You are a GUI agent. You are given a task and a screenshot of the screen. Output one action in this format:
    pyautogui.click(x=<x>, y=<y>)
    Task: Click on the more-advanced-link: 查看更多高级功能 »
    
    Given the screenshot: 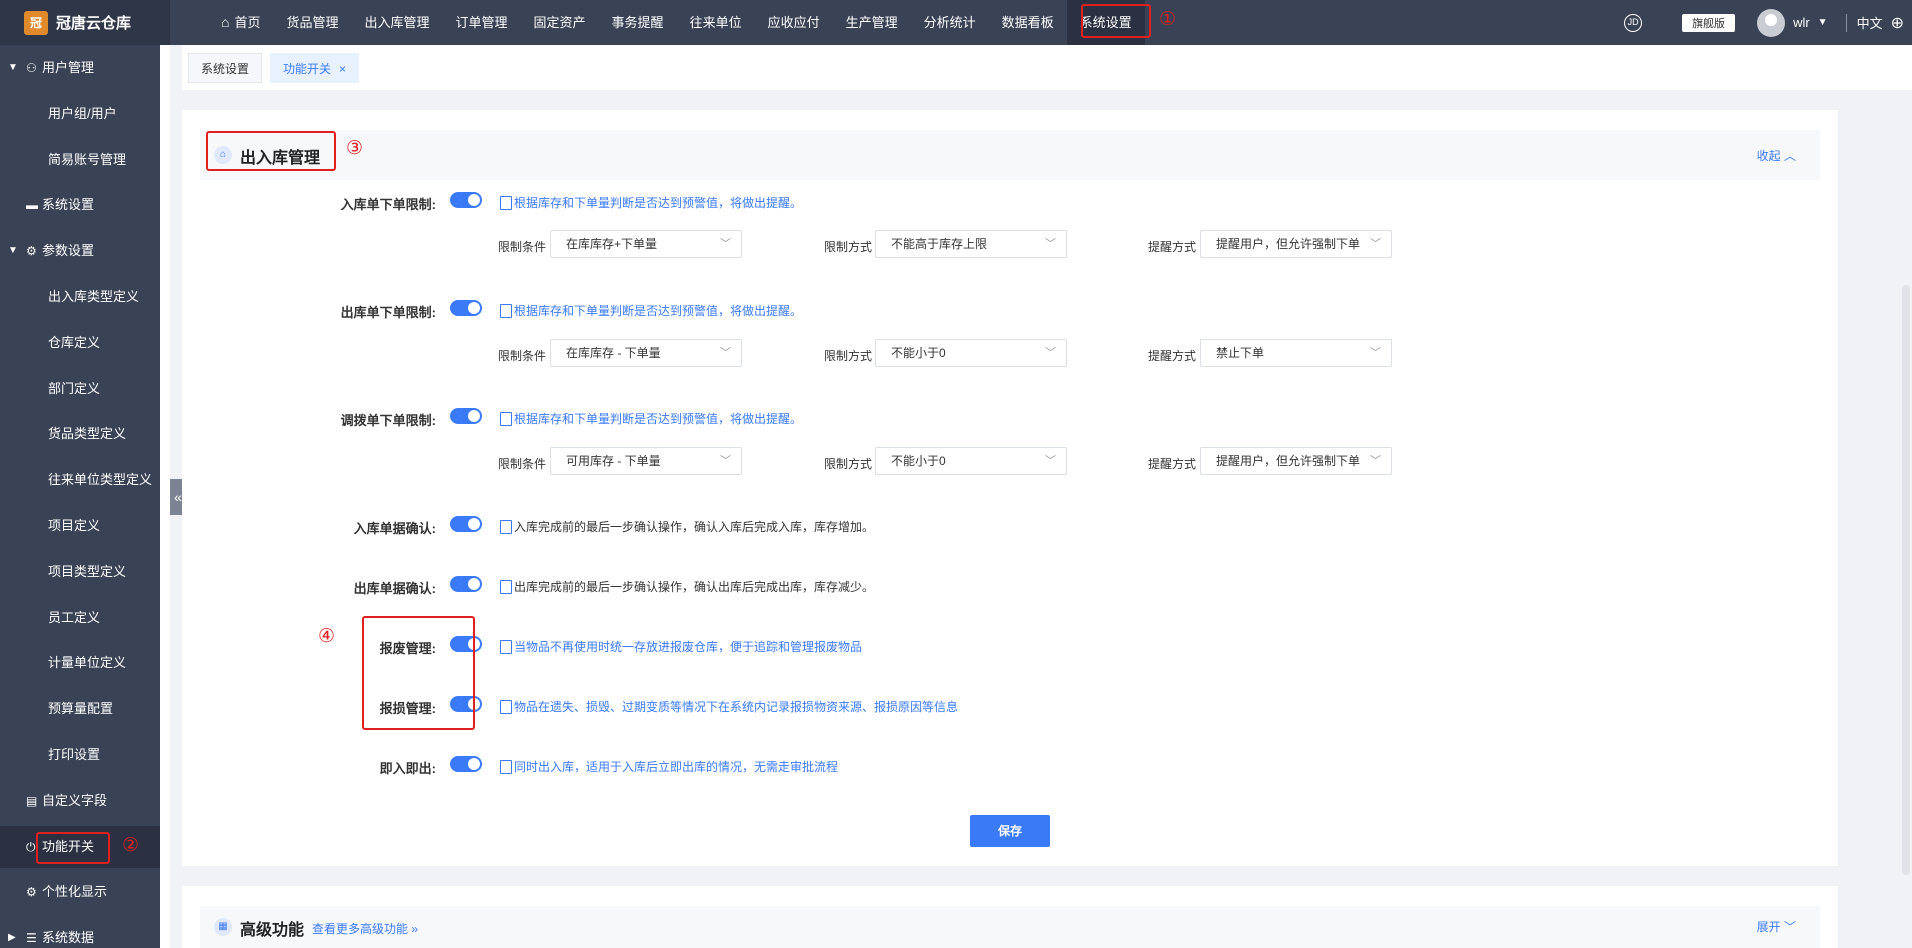 What is the action you would take?
    pyautogui.click(x=365, y=928)
    